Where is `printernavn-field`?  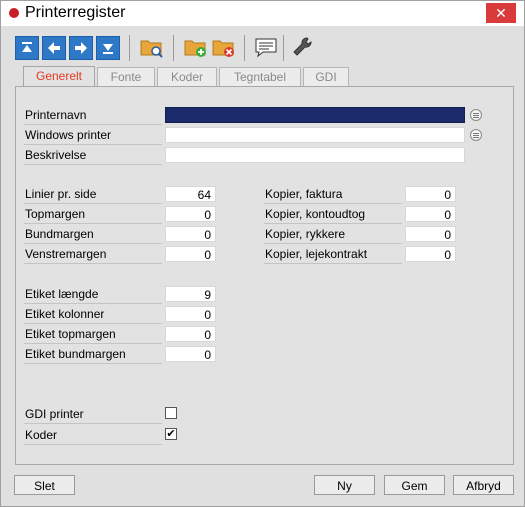
printernavn-field is located at coordinates (315, 115).